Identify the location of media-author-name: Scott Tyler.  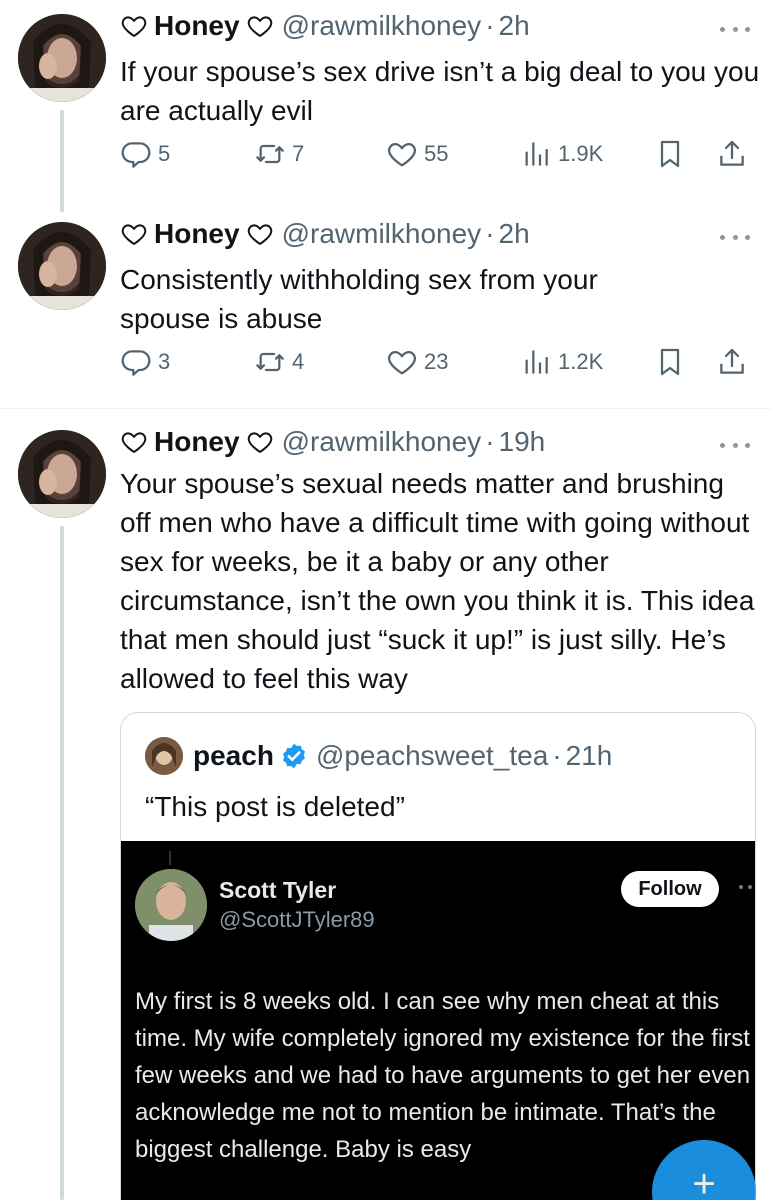
(278, 890).